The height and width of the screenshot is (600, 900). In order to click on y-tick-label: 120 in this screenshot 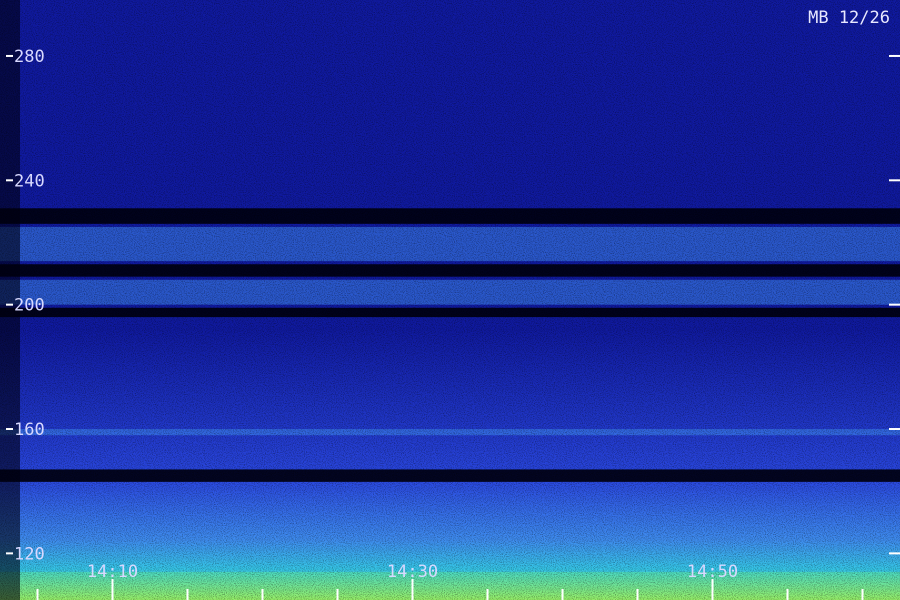, I will do `click(29, 554)`.